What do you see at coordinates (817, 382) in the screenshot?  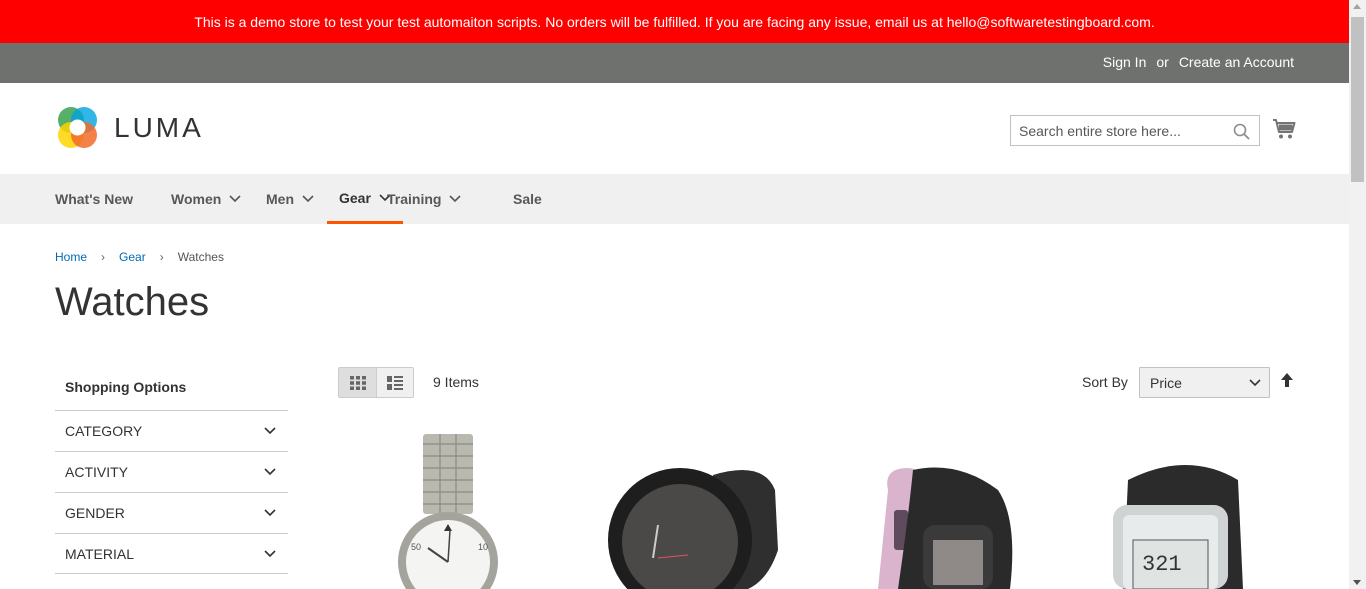 I see `products-toolbar: 9 Items Sort By Price` at bounding box center [817, 382].